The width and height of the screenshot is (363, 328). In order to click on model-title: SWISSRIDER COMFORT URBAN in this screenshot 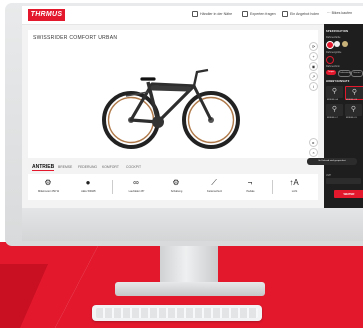, I will do `click(75, 38)`.